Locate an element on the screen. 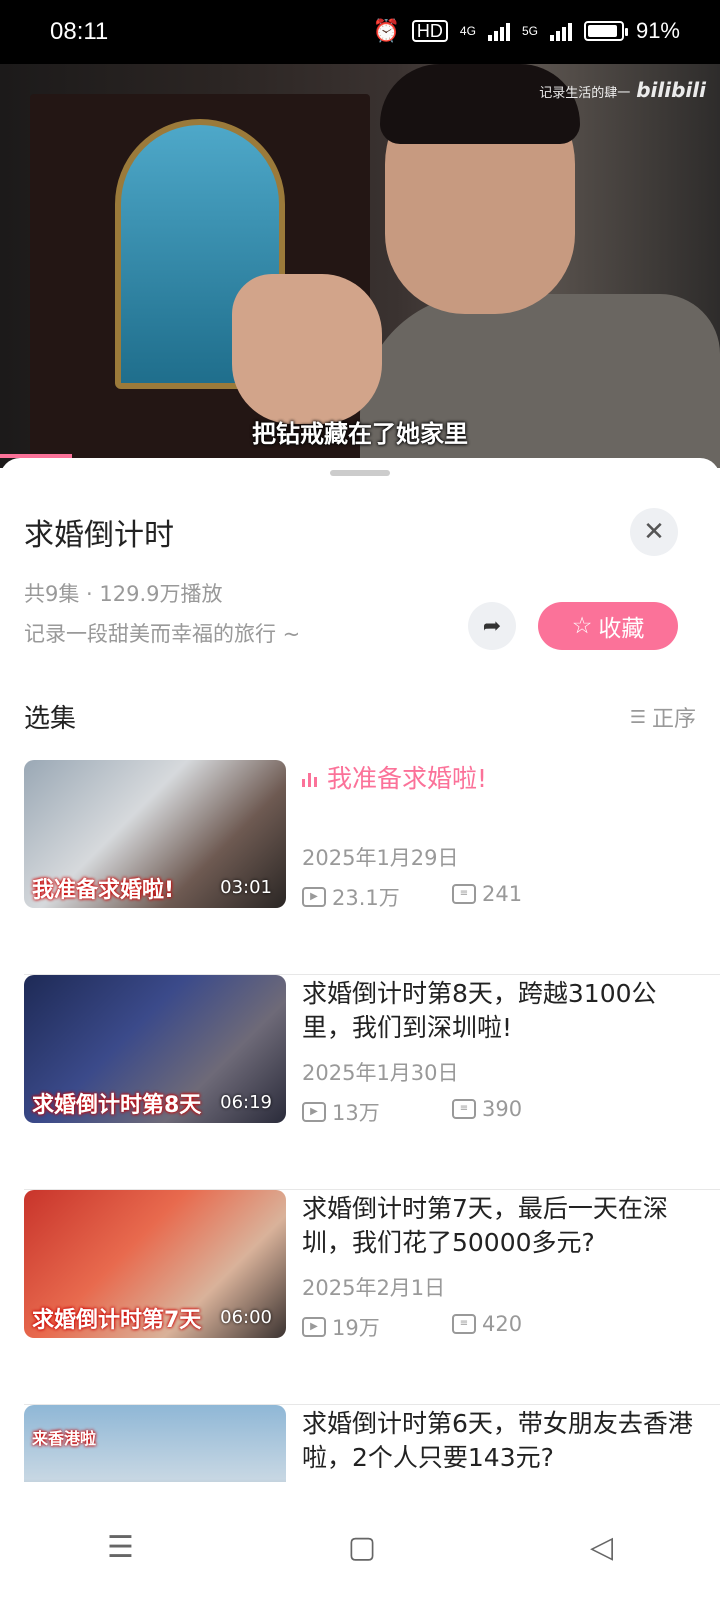 The image size is (720, 1620). episode-duration: 06:19 is located at coordinates (246, 1102).